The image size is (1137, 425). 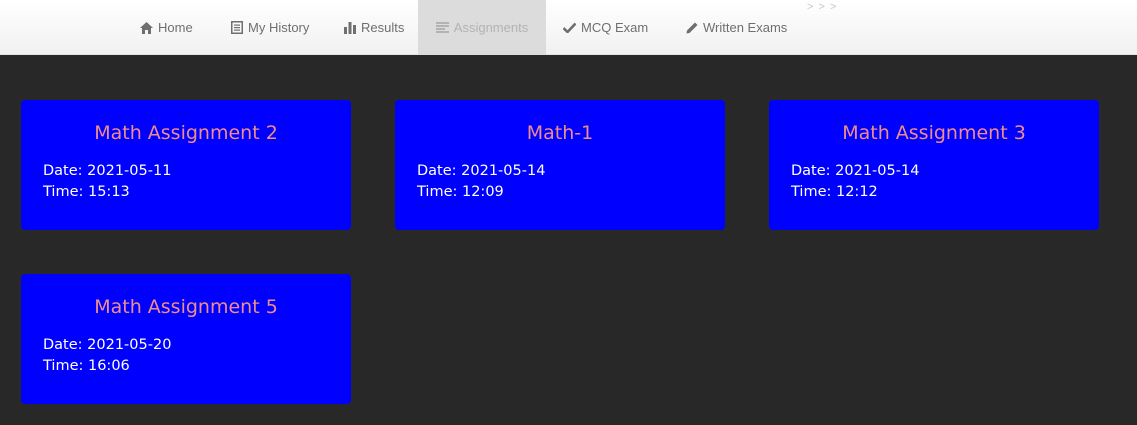 I want to click on pencil-icon, so click(x=691, y=27).